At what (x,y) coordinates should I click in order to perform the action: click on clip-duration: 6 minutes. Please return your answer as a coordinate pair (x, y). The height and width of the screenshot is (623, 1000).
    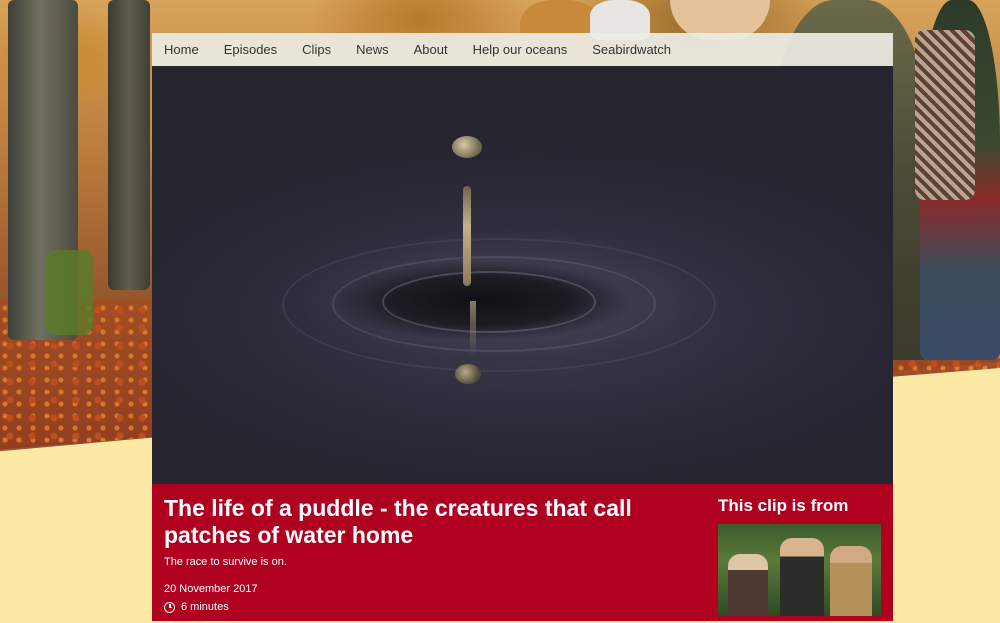
    Looking at the image, I should click on (196, 607).